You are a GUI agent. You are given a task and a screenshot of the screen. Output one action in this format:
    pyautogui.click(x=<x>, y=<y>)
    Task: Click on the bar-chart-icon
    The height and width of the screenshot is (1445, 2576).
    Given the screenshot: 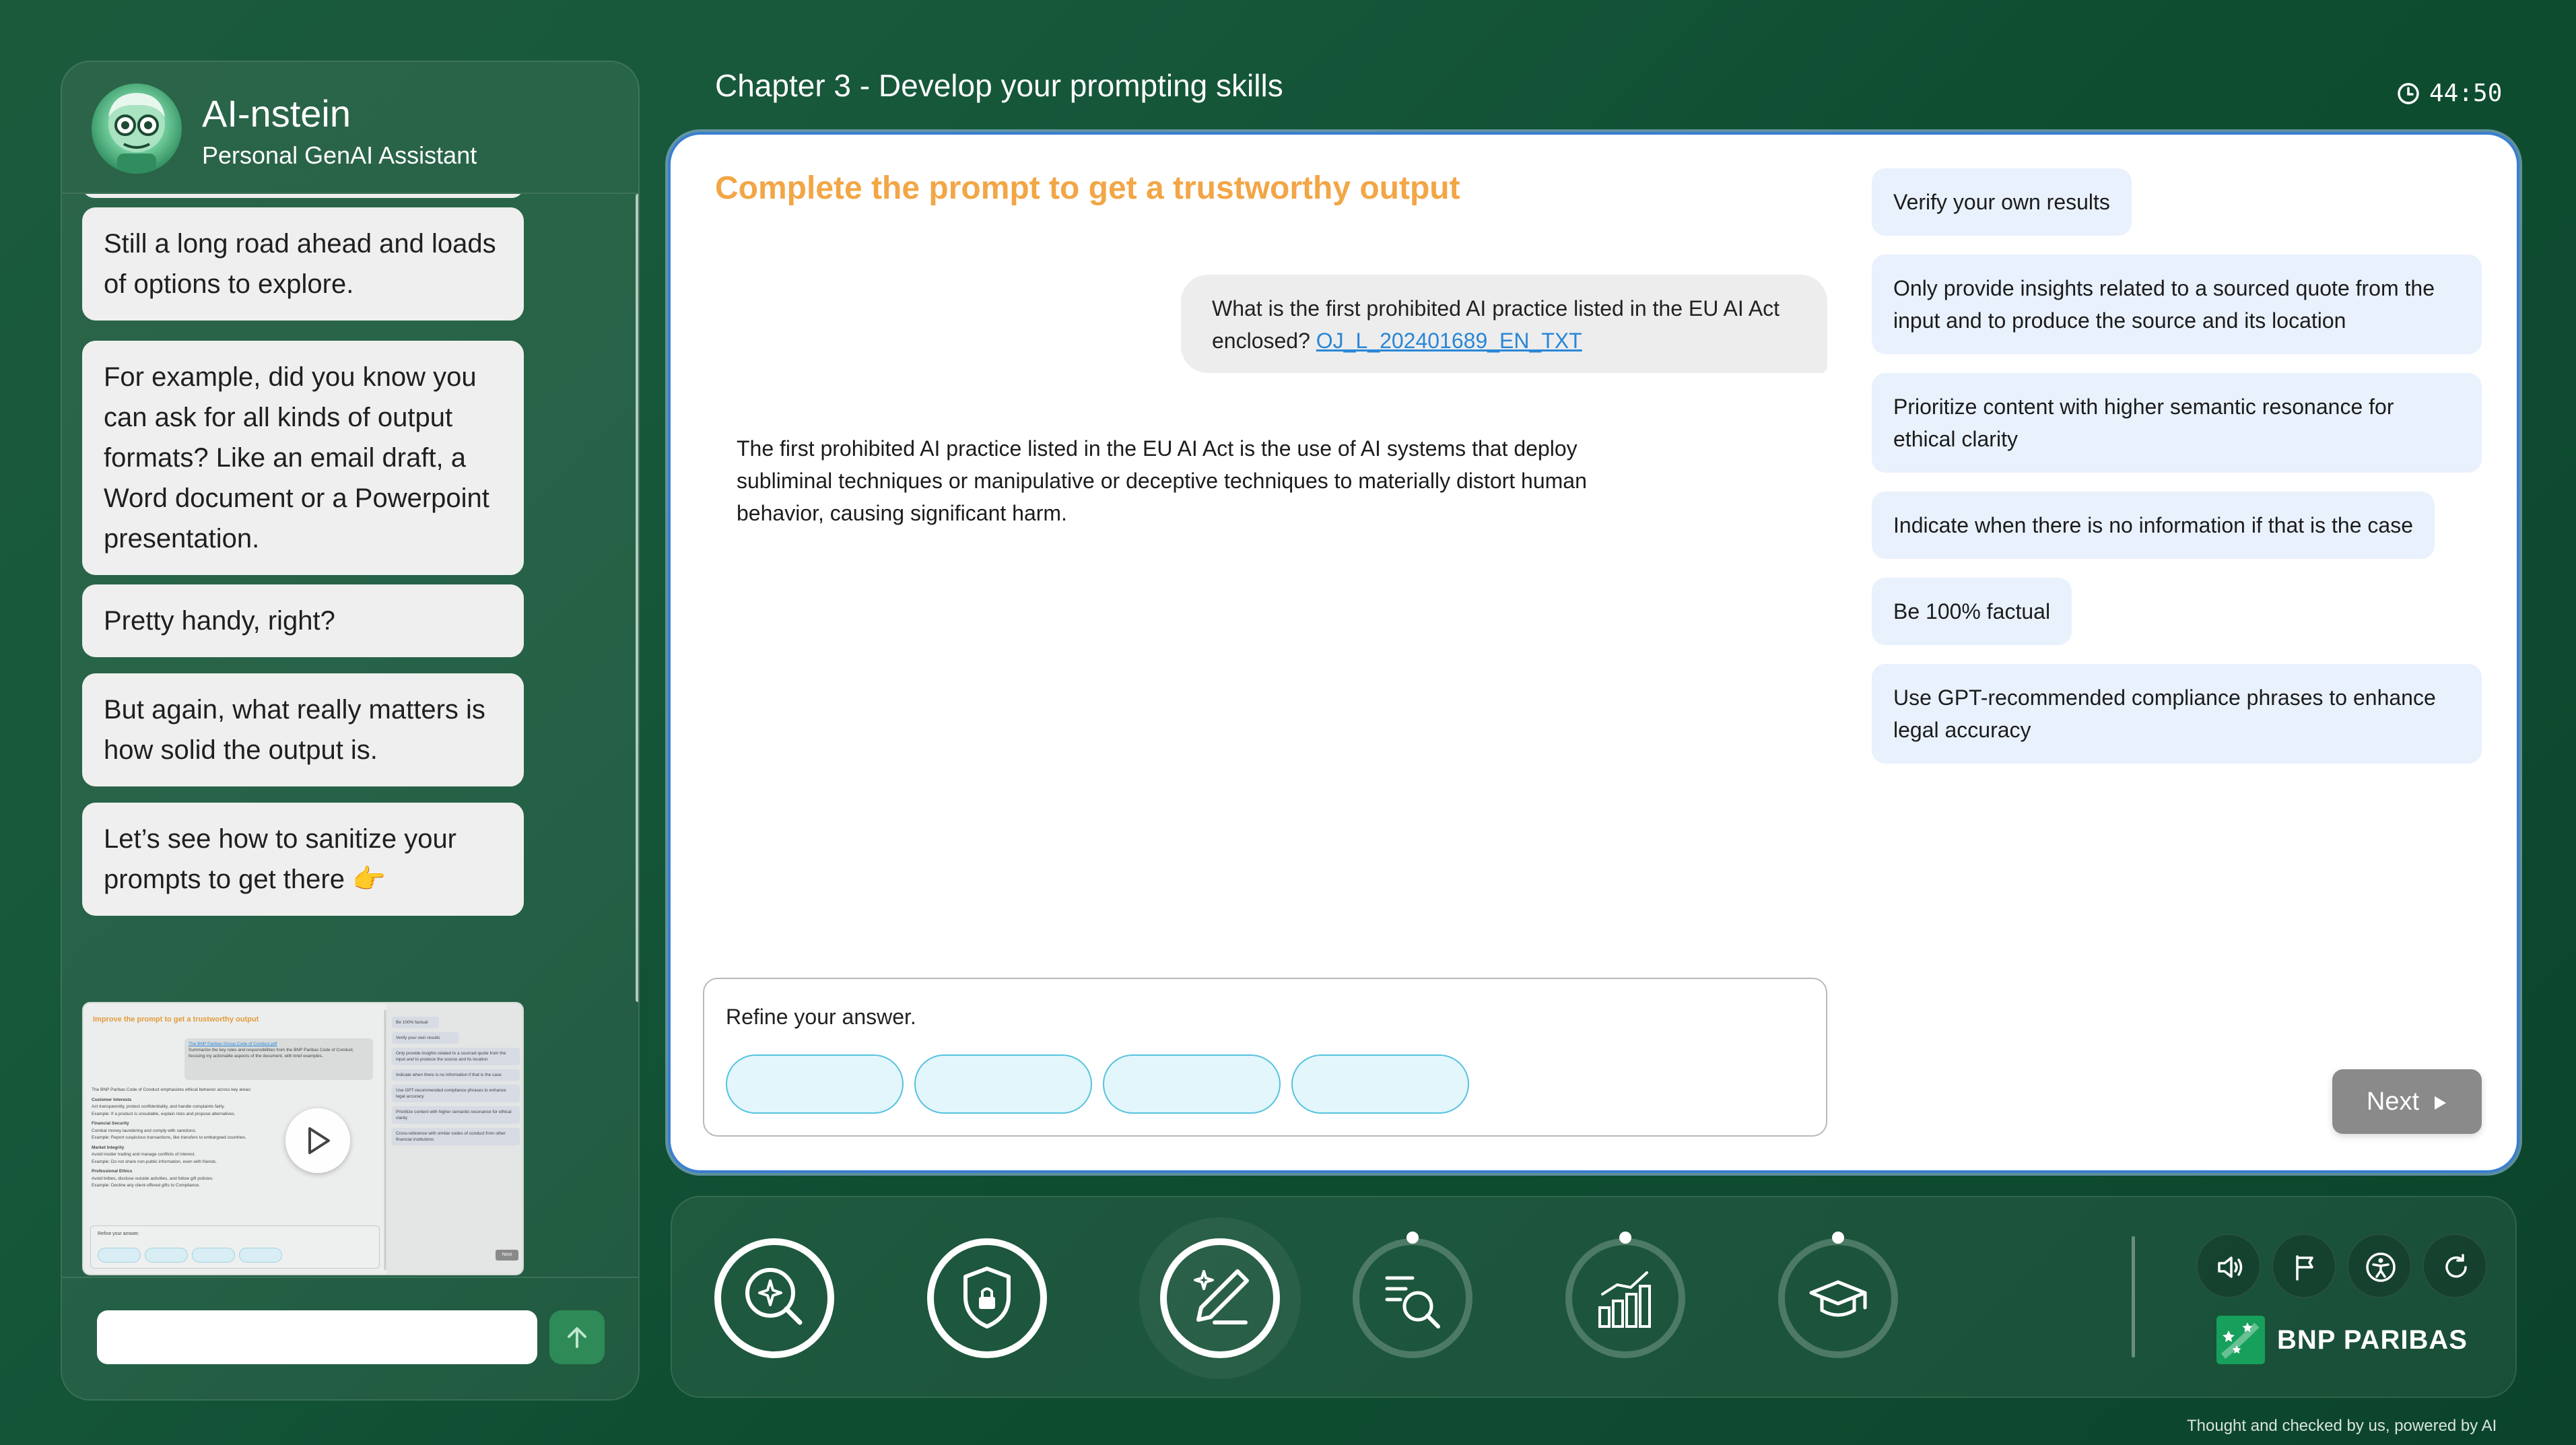 What is the action you would take?
    pyautogui.click(x=1625, y=1298)
    